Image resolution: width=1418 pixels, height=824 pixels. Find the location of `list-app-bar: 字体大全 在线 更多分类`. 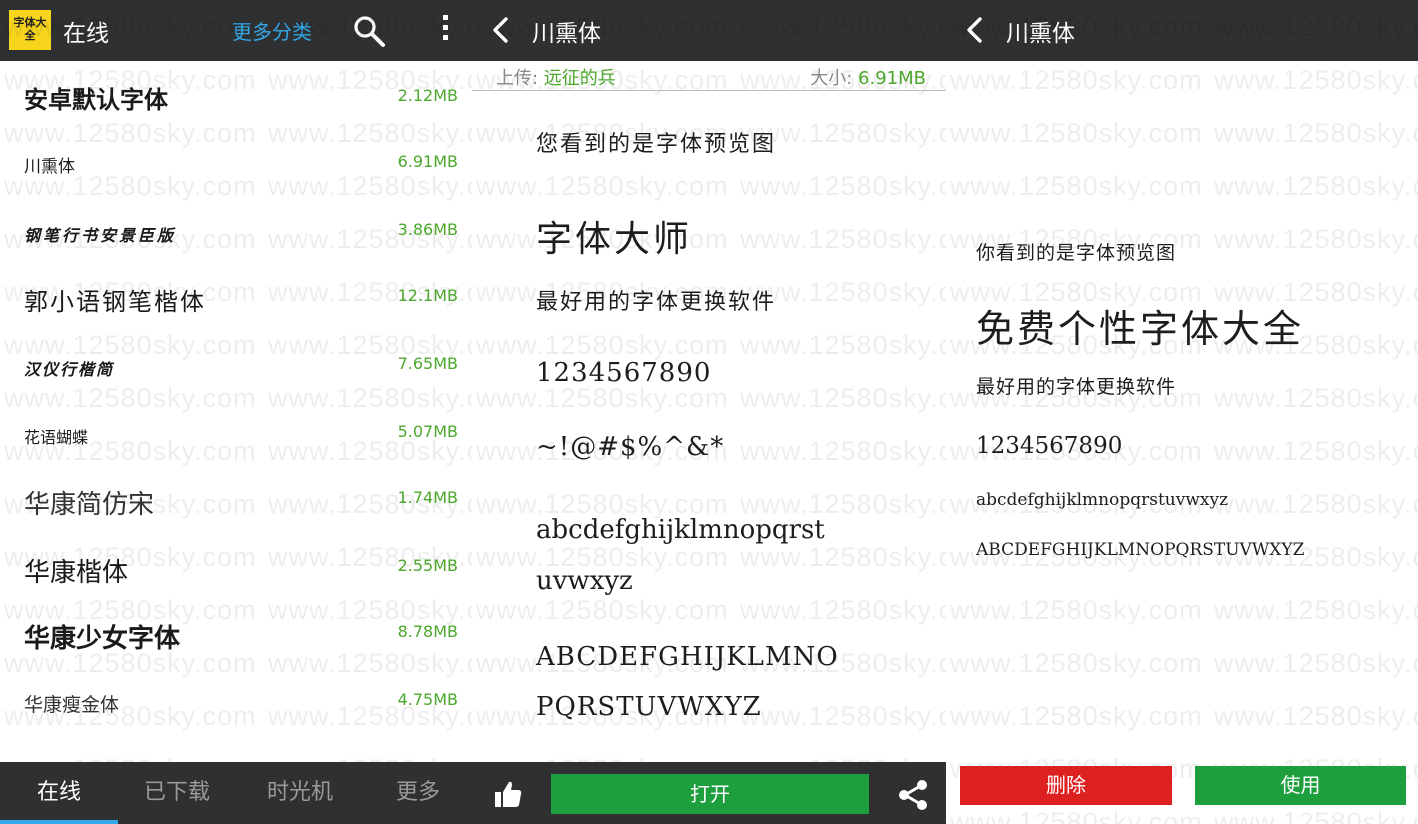

list-app-bar: 字体大全 在线 更多分类 is located at coordinates (236, 30).